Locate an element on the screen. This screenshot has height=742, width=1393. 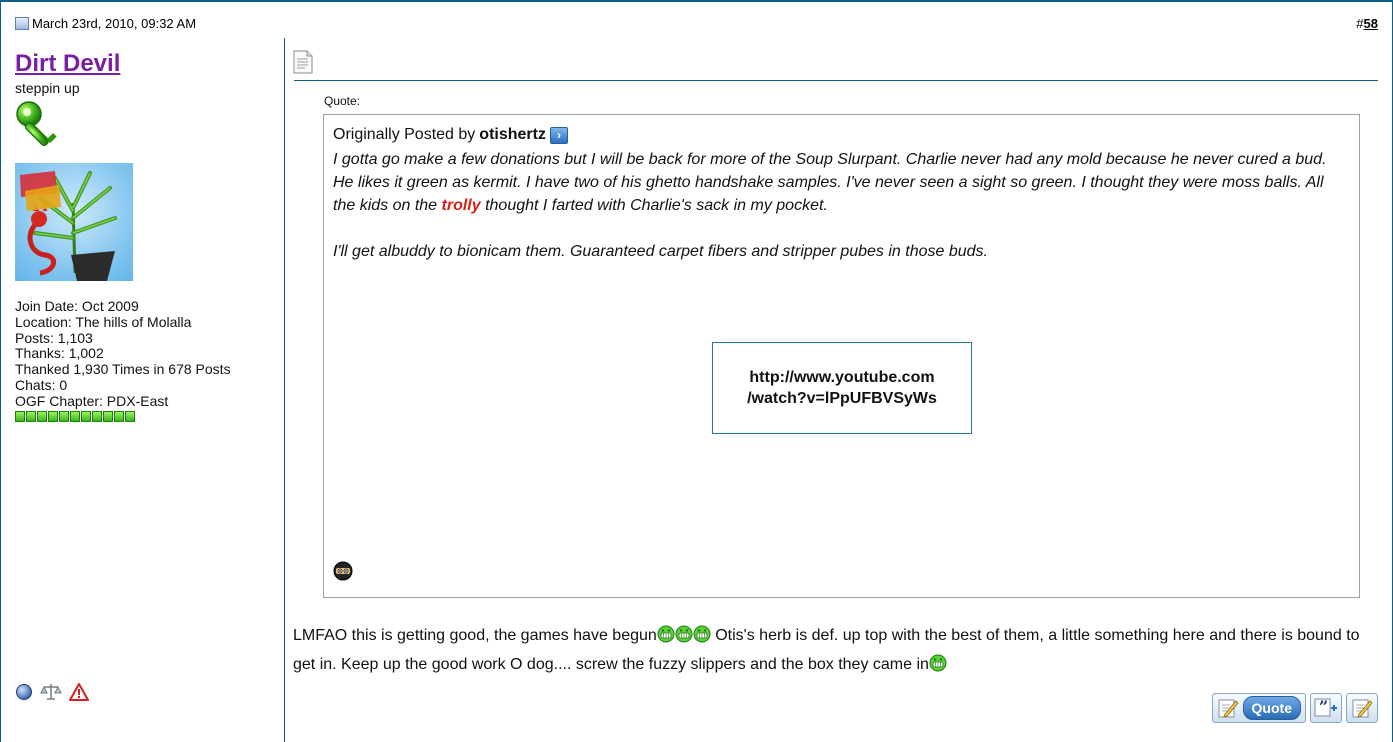
reputation-bar is located at coordinates (123, 416).